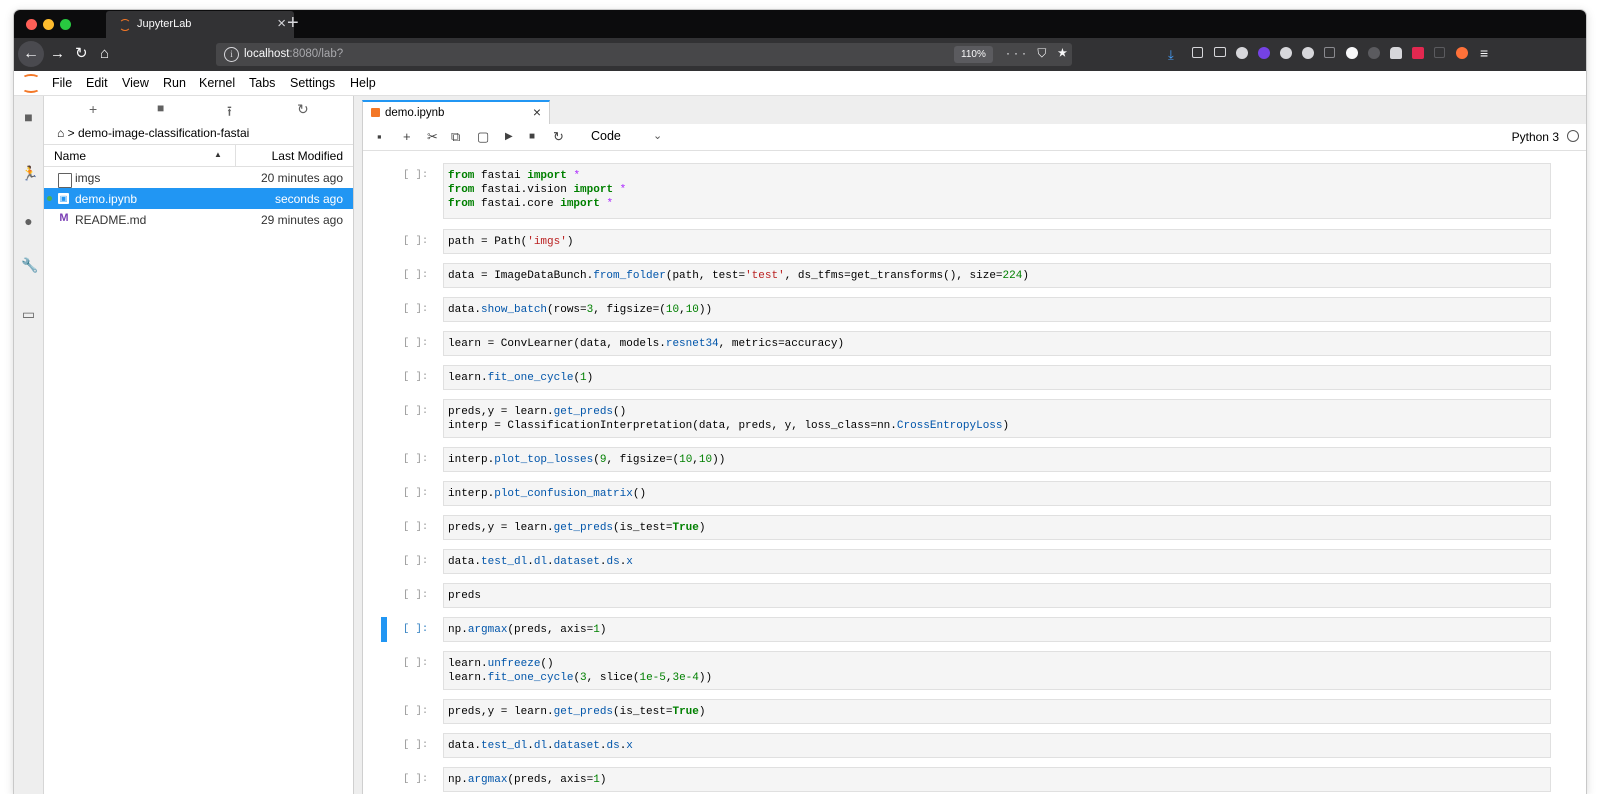  I want to click on cell-editor: path = Path('imgs'), so click(997, 241).